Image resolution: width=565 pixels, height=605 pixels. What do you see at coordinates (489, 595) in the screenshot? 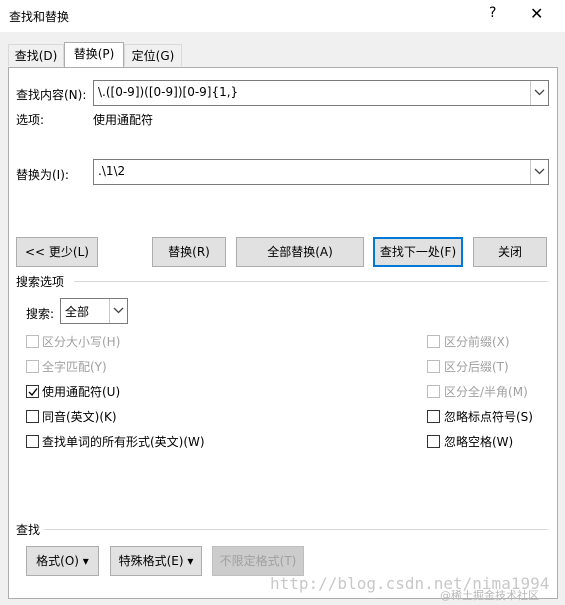
I see `watermark-credit: @稀土掘金技术社区` at bounding box center [489, 595].